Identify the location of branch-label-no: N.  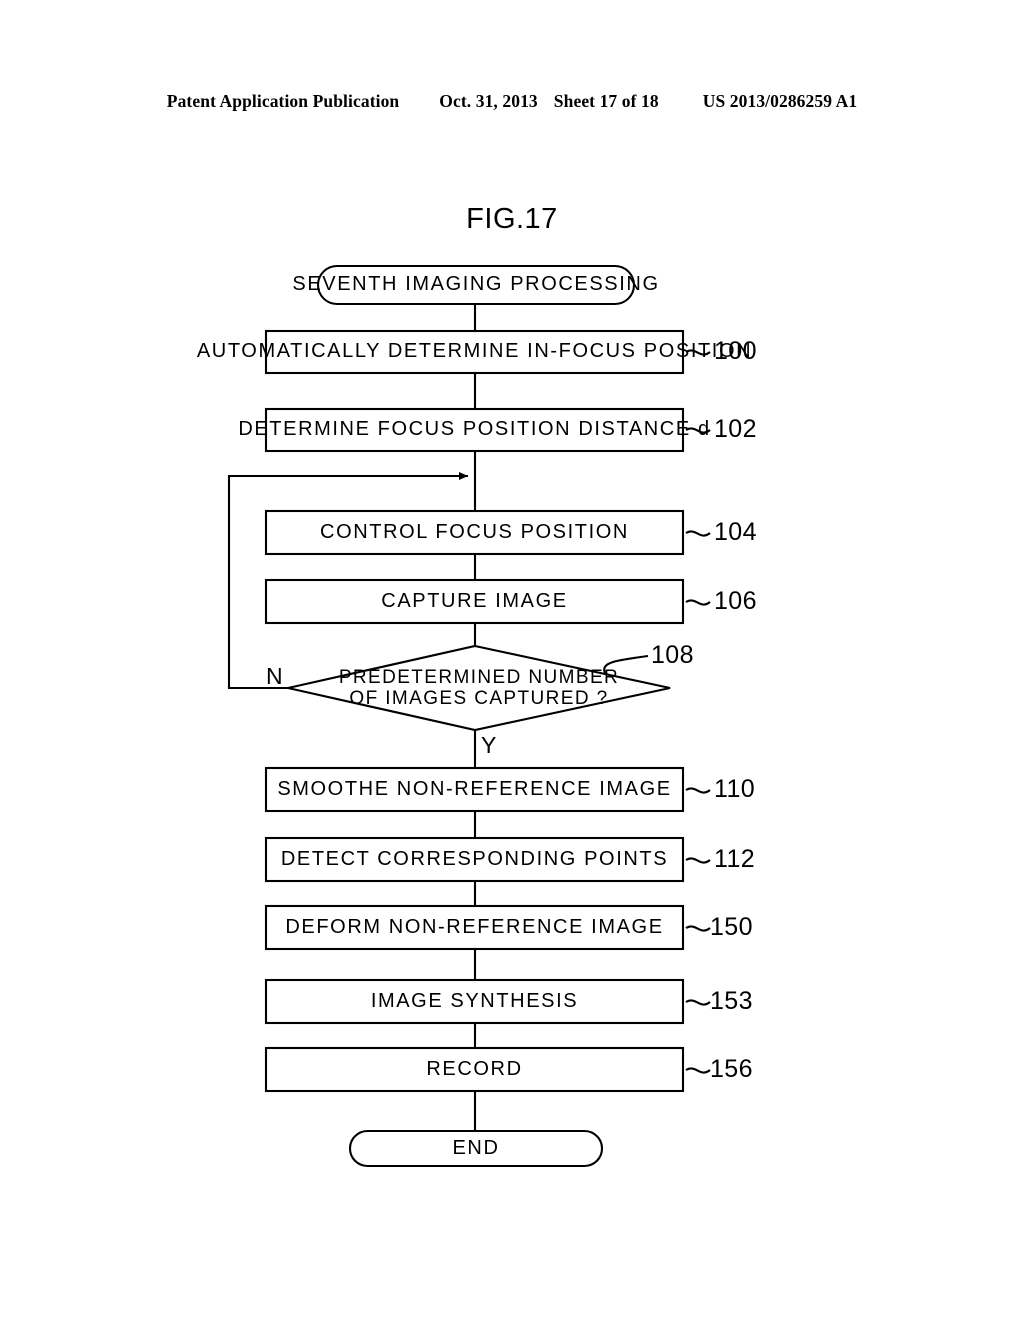
(274, 676).